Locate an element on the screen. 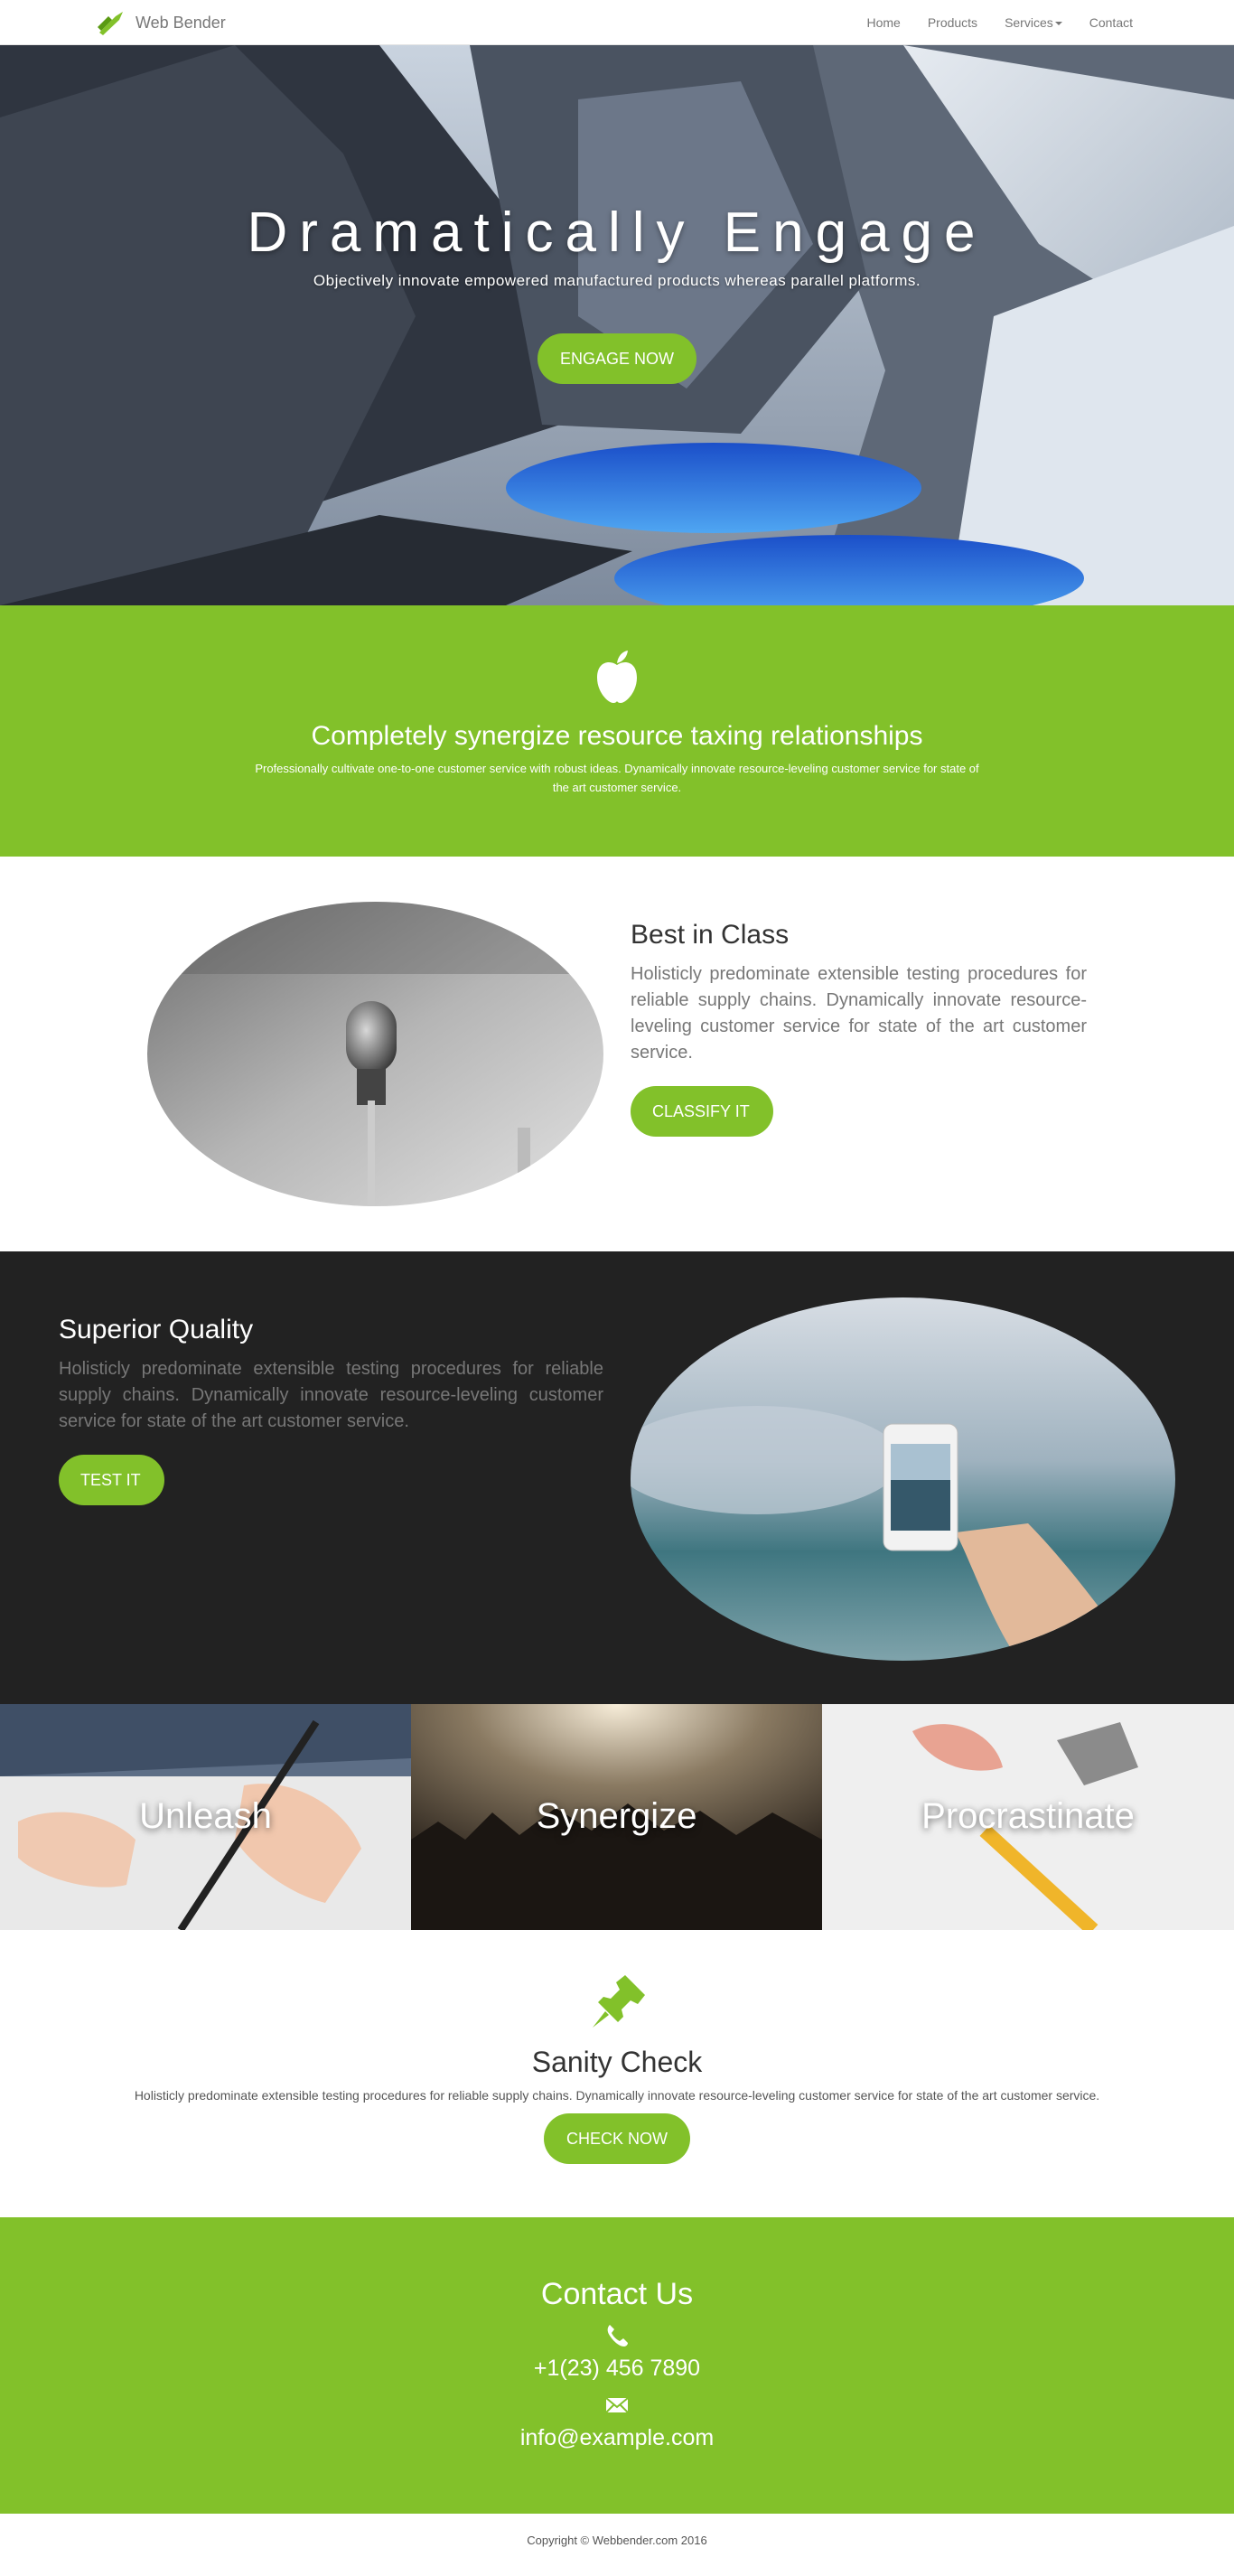  feature2-title: Superior Quality is located at coordinates (157, 1329).